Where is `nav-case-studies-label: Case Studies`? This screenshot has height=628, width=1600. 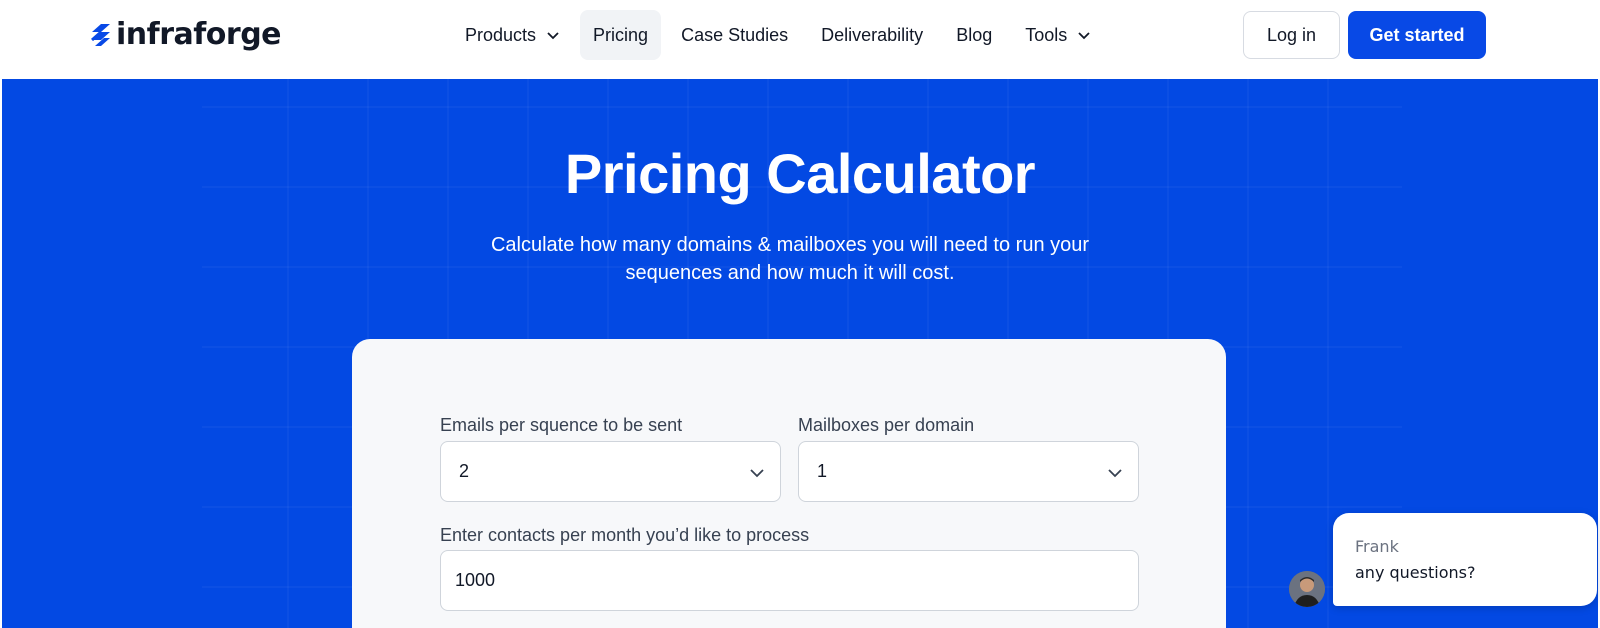
nav-case-studies-label: Case Studies is located at coordinates (735, 34).